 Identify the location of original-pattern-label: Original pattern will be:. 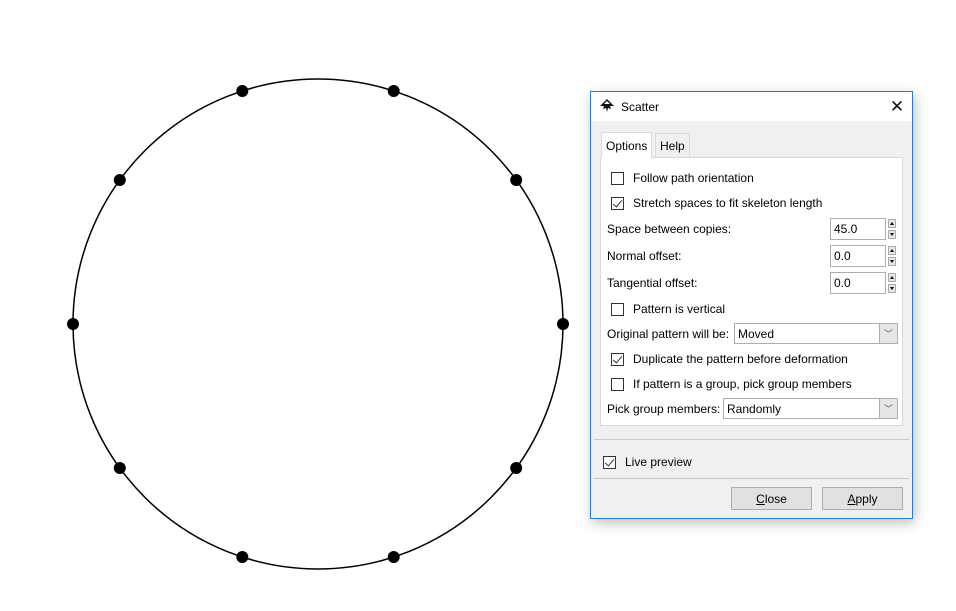
(668, 334).